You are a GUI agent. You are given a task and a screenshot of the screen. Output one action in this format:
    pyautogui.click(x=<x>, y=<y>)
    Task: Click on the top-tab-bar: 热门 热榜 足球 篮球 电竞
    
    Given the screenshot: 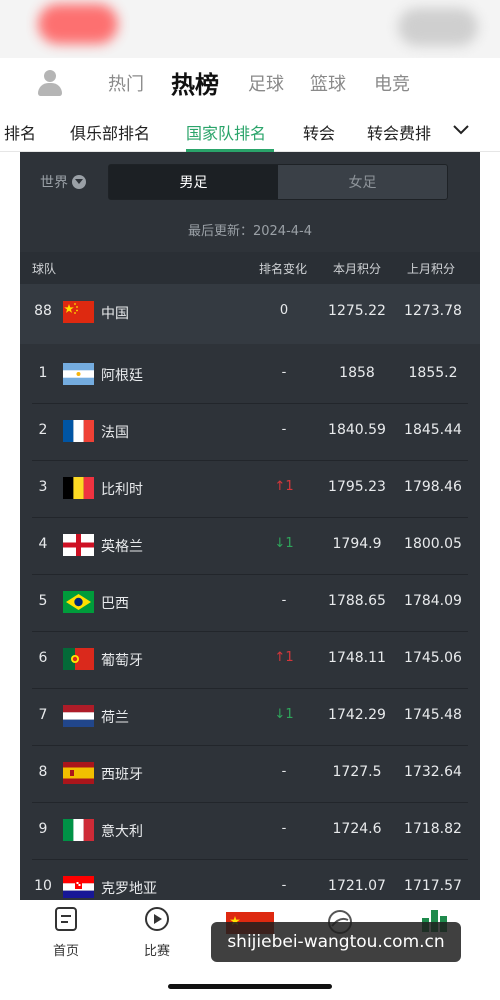 What is the action you would take?
    pyautogui.click(x=250, y=82)
    